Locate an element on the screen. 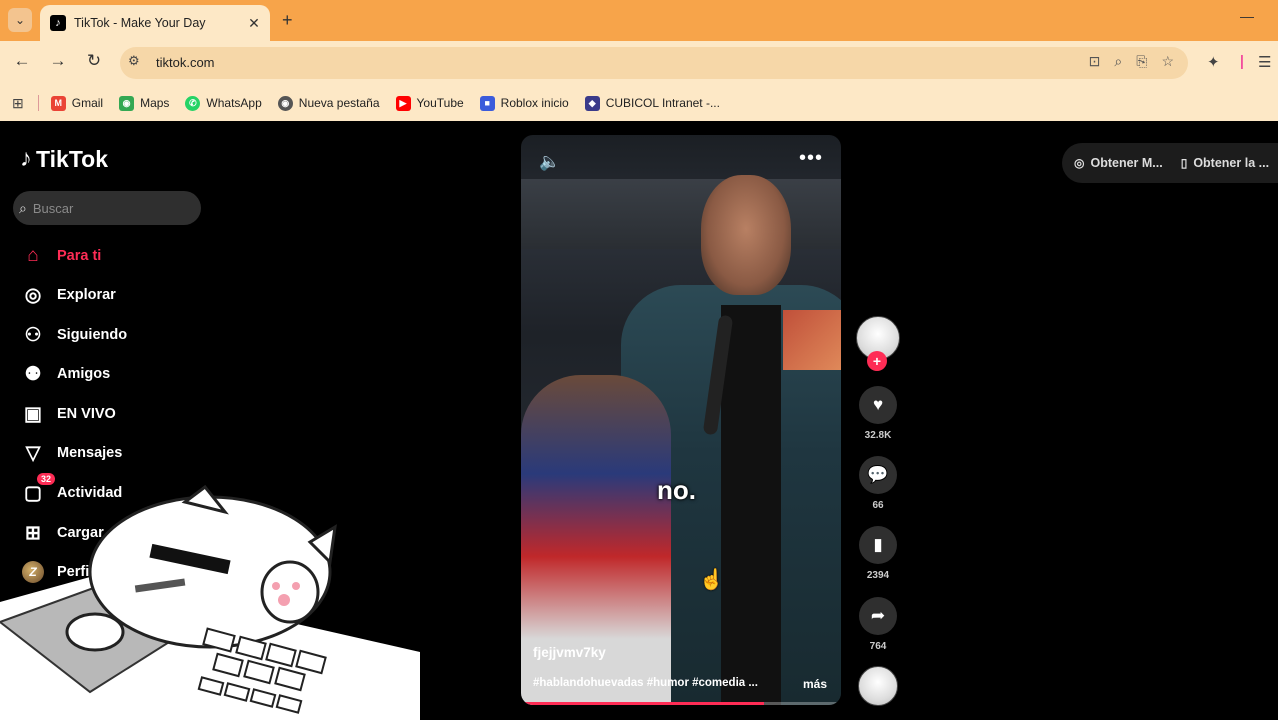  like-button: ♥ is located at coordinates (878, 405).